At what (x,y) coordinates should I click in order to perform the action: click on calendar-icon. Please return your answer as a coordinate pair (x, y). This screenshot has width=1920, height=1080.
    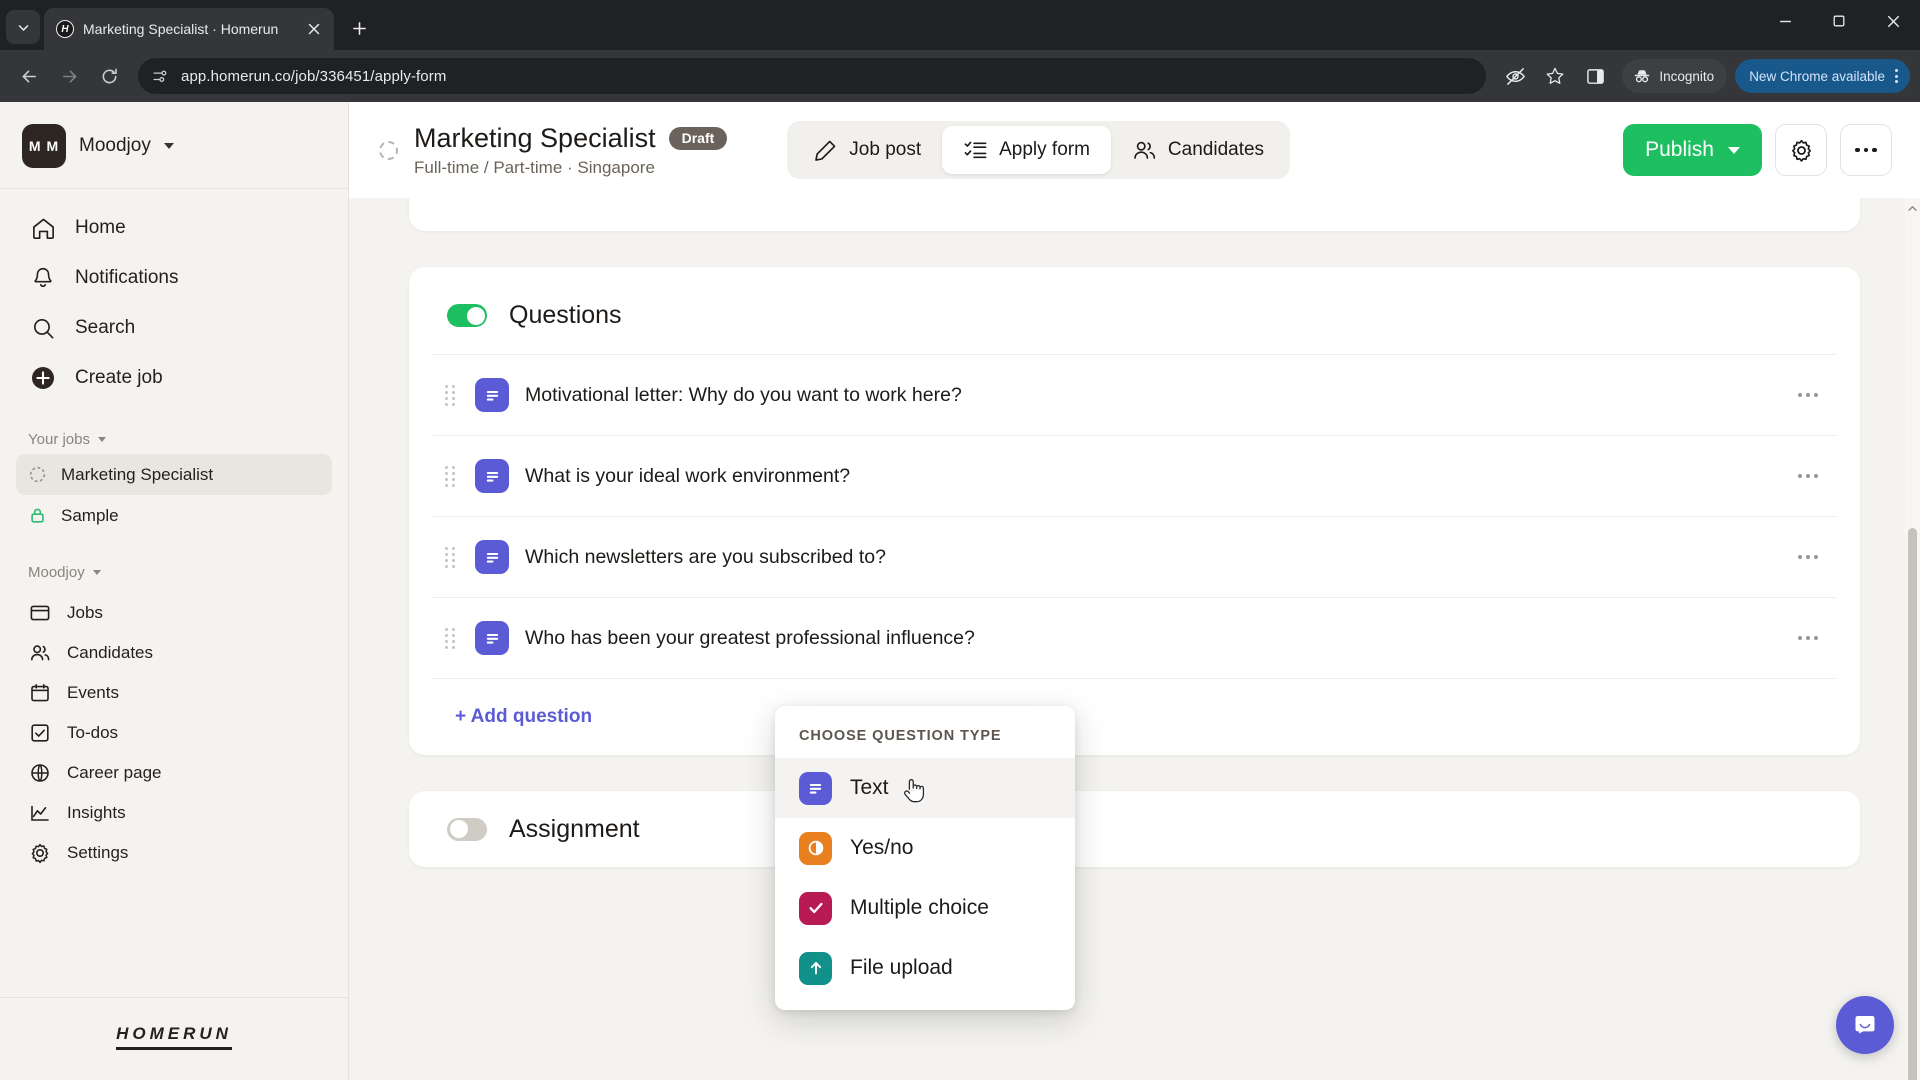
    Looking at the image, I should click on (40, 693).